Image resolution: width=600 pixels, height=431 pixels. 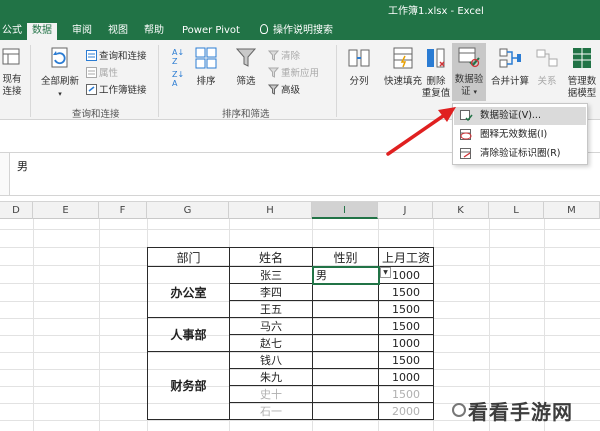 What do you see at coordinates (271, 343) in the screenshot?
I see `name-cell: 赵七` at bounding box center [271, 343].